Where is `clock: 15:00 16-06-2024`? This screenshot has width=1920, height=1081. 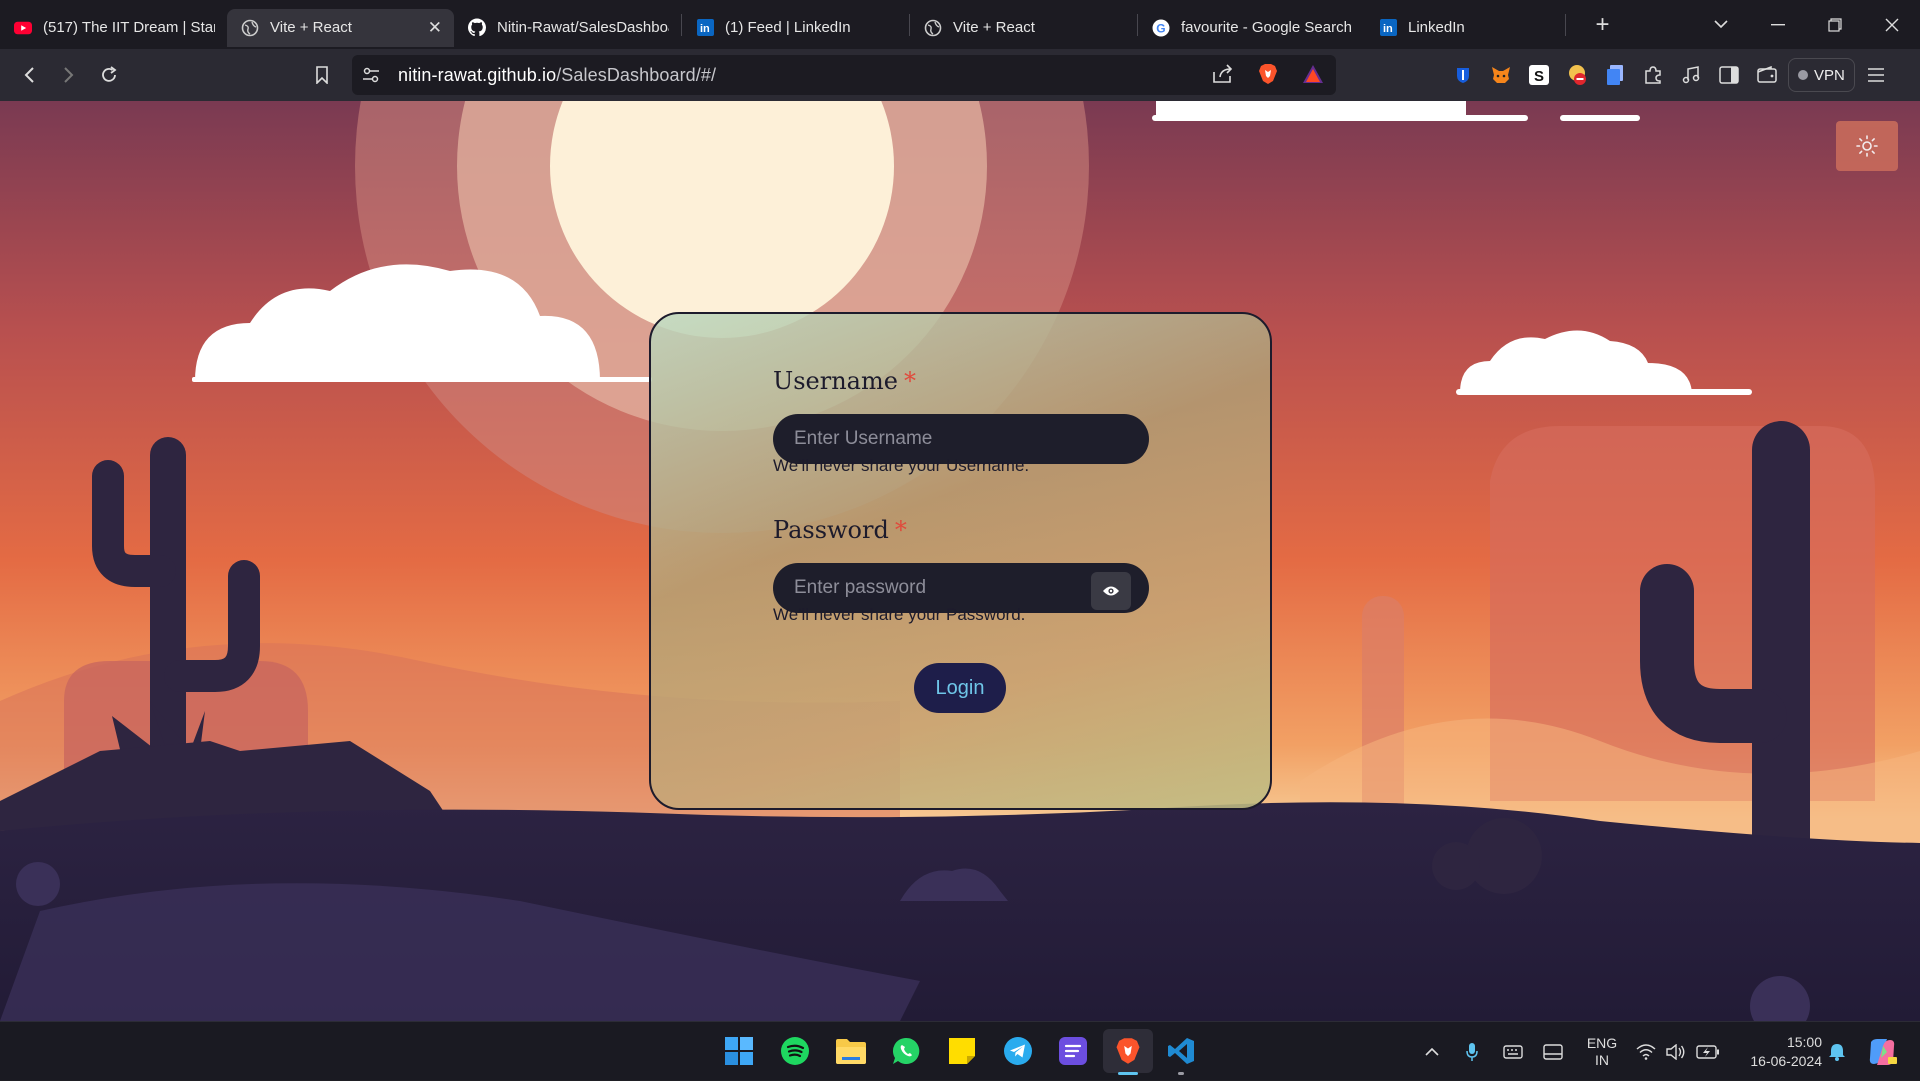 clock: 15:00 16-06-2024 is located at coordinates (1777, 1051).